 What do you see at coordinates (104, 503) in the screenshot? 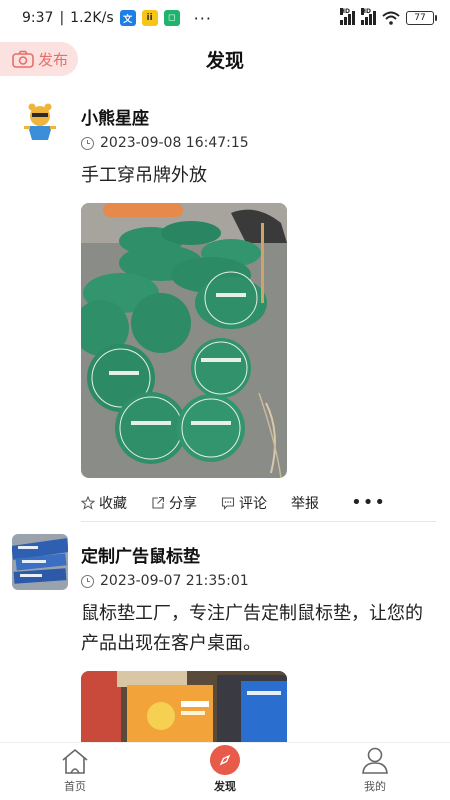
I see `favorite-button: 收藏` at bounding box center [104, 503].